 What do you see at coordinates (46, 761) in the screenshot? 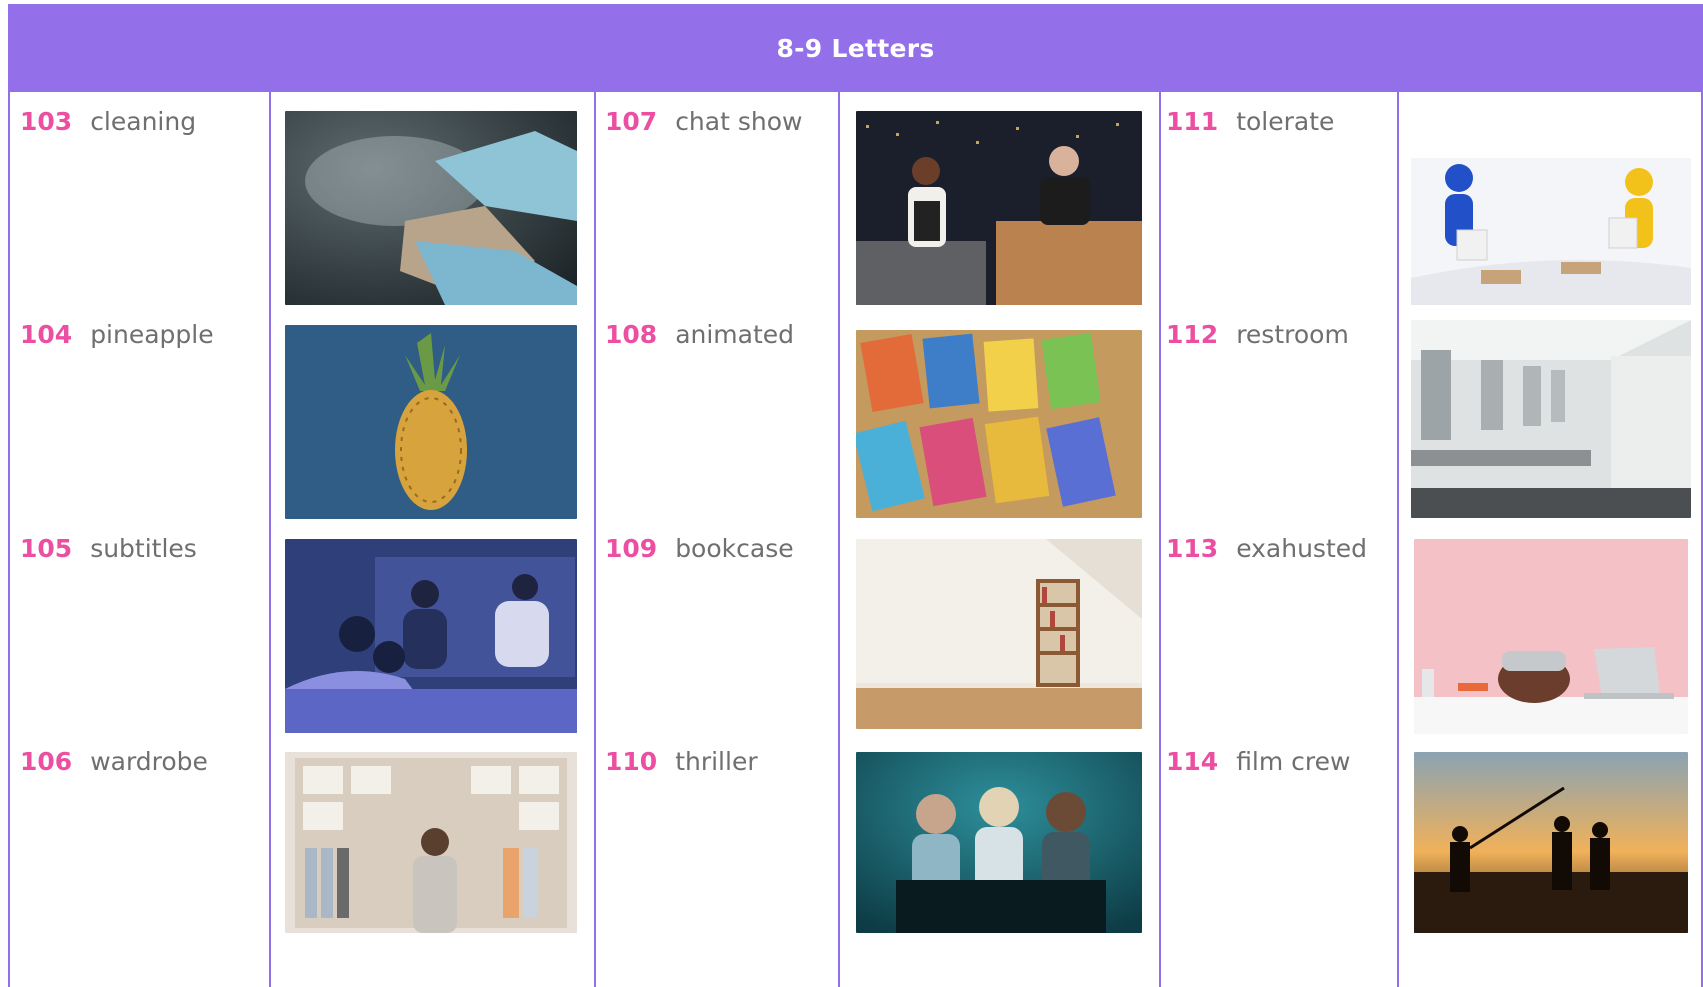
I see `entry-number: 106` at bounding box center [46, 761].